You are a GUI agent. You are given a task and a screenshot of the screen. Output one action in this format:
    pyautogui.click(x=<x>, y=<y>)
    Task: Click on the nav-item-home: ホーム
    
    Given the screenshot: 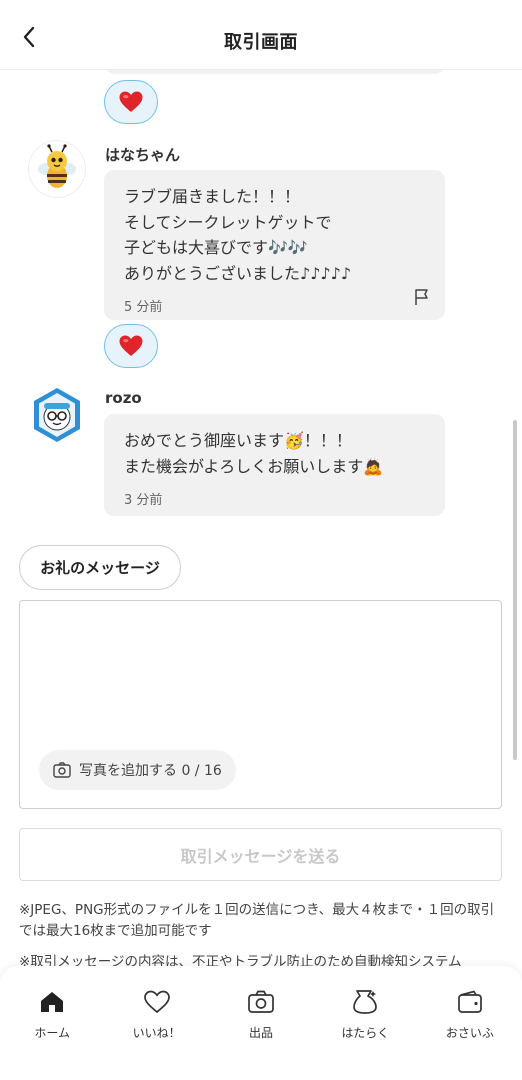 What is the action you would take?
    pyautogui.click(x=52, y=1023)
    